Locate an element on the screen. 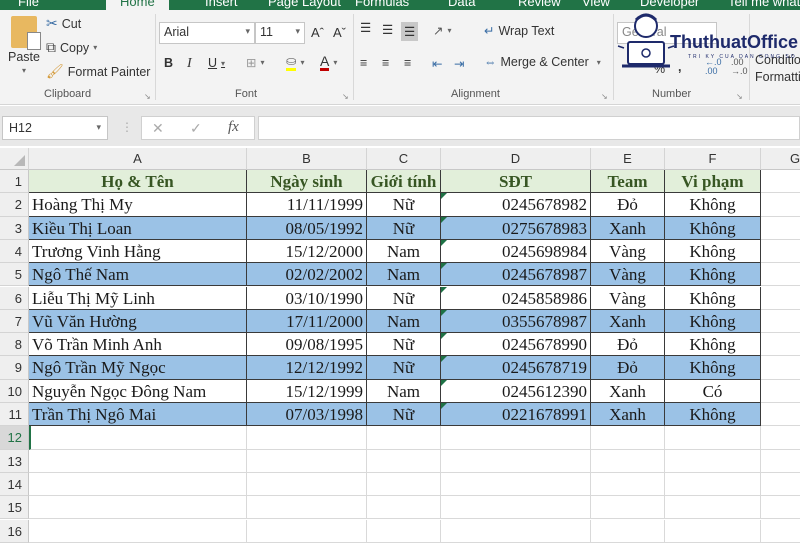  table-cell: Vũ Văn Hường is located at coordinates (138, 321).